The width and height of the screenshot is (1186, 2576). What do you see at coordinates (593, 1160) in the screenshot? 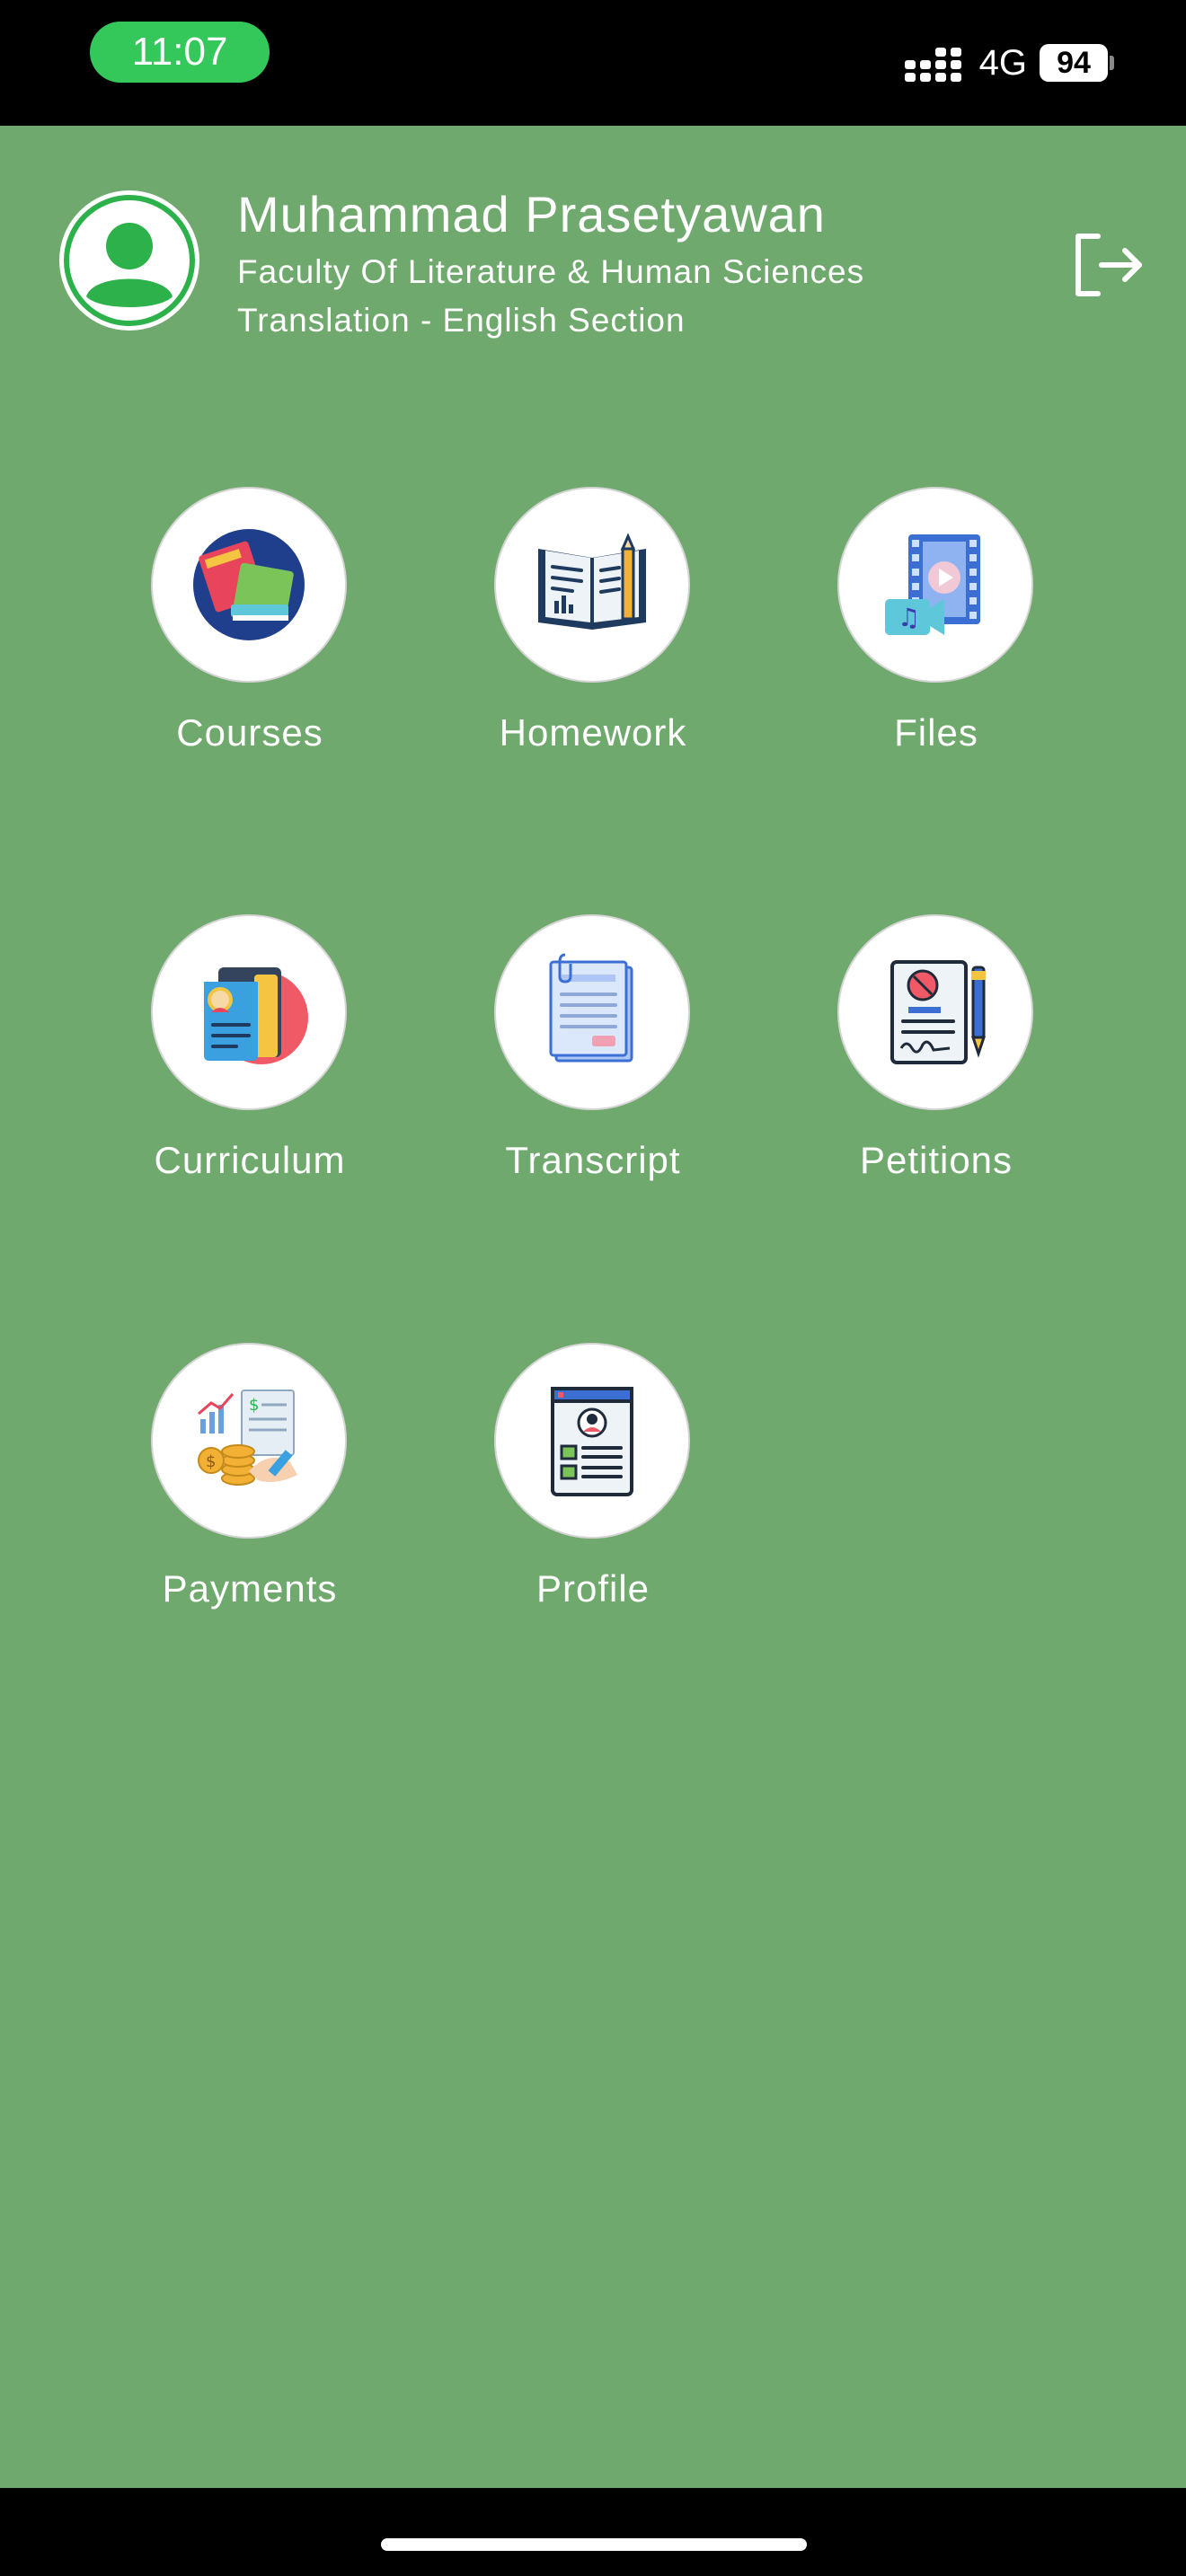
I see `menu-label: Transcript` at bounding box center [593, 1160].